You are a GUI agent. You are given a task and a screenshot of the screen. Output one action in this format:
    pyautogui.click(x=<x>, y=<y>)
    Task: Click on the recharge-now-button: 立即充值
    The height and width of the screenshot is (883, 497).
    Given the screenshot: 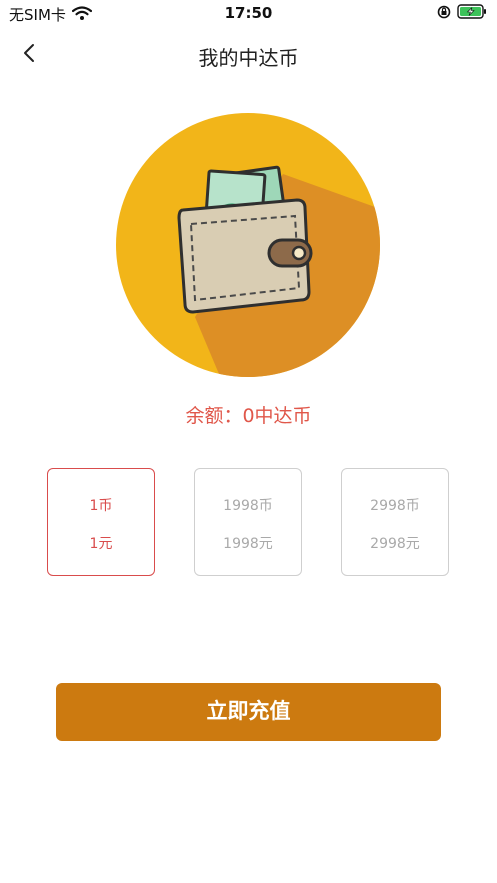 What is the action you would take?
    pyautogui.click(x=248, y=712)
    